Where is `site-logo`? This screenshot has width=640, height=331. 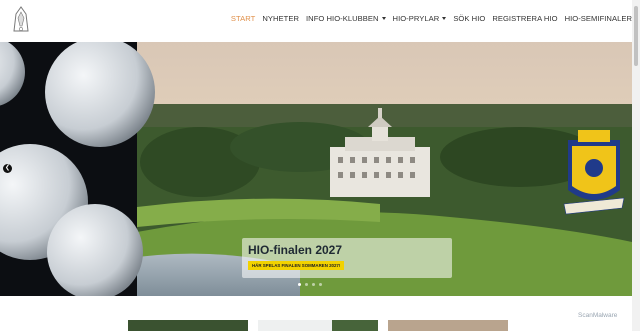
site-logo is located at coordinates (21, 19).